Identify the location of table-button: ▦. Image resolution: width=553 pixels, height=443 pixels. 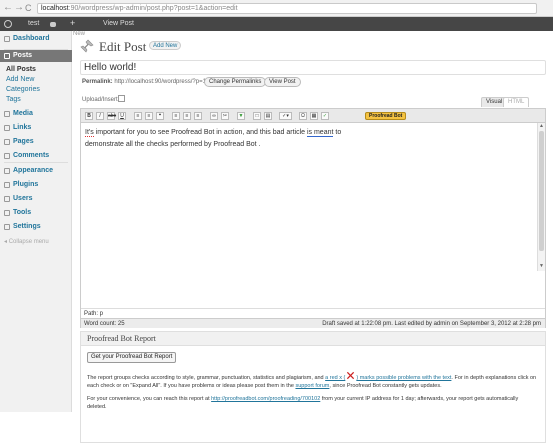
(314, 116).